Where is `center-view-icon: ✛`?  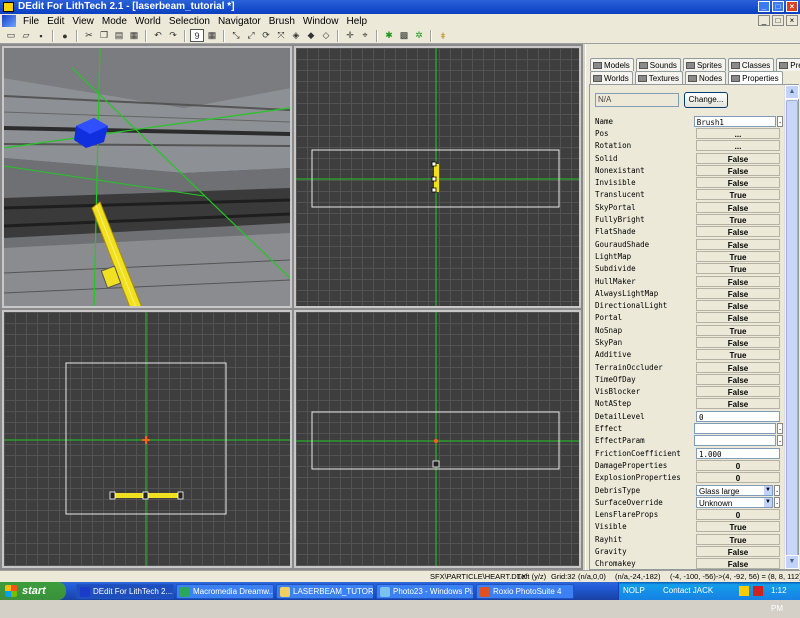 center-view-icon: ✛ is located at coordinates (350, 35).